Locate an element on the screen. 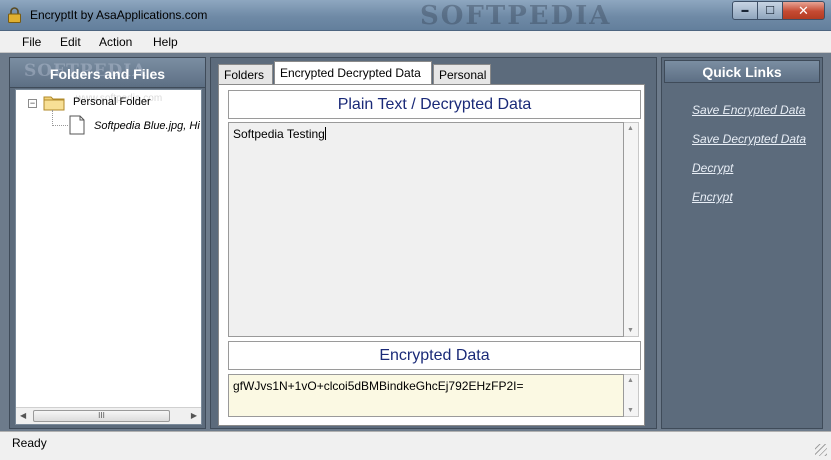  scroll-thumb: III is located at coordinates (101, 416).